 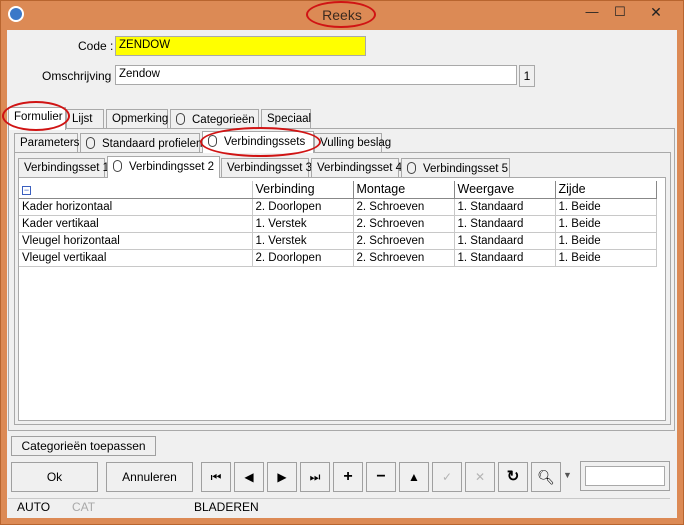 I want to click on tab-verbindingsset-2-label: Verbindingsset 2, so click(x=172, y=167).